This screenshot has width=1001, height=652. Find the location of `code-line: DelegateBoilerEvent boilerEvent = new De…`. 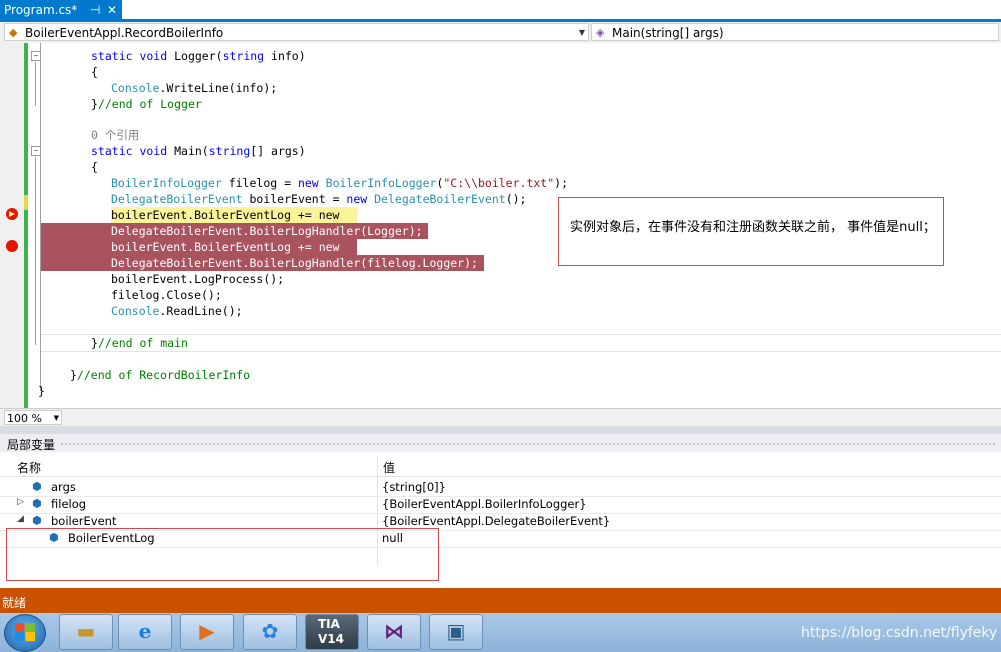

code-line: DelegateBoilerEvent boilerEvent = new De… is located at coordinates (318, 199).